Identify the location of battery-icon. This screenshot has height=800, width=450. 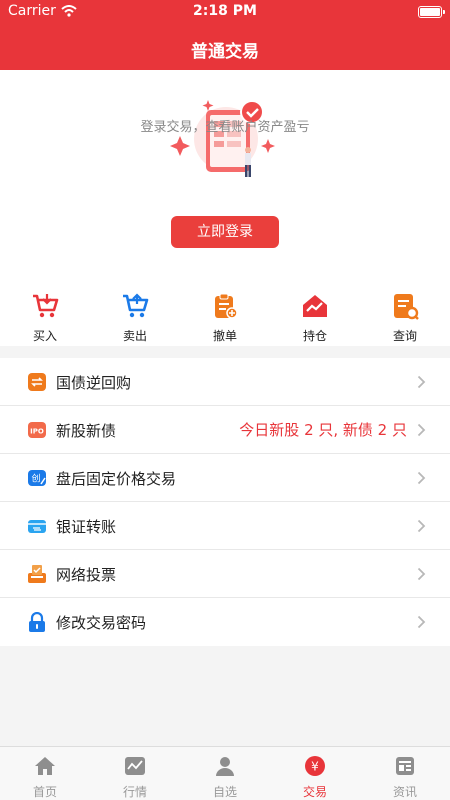
(431, 12).